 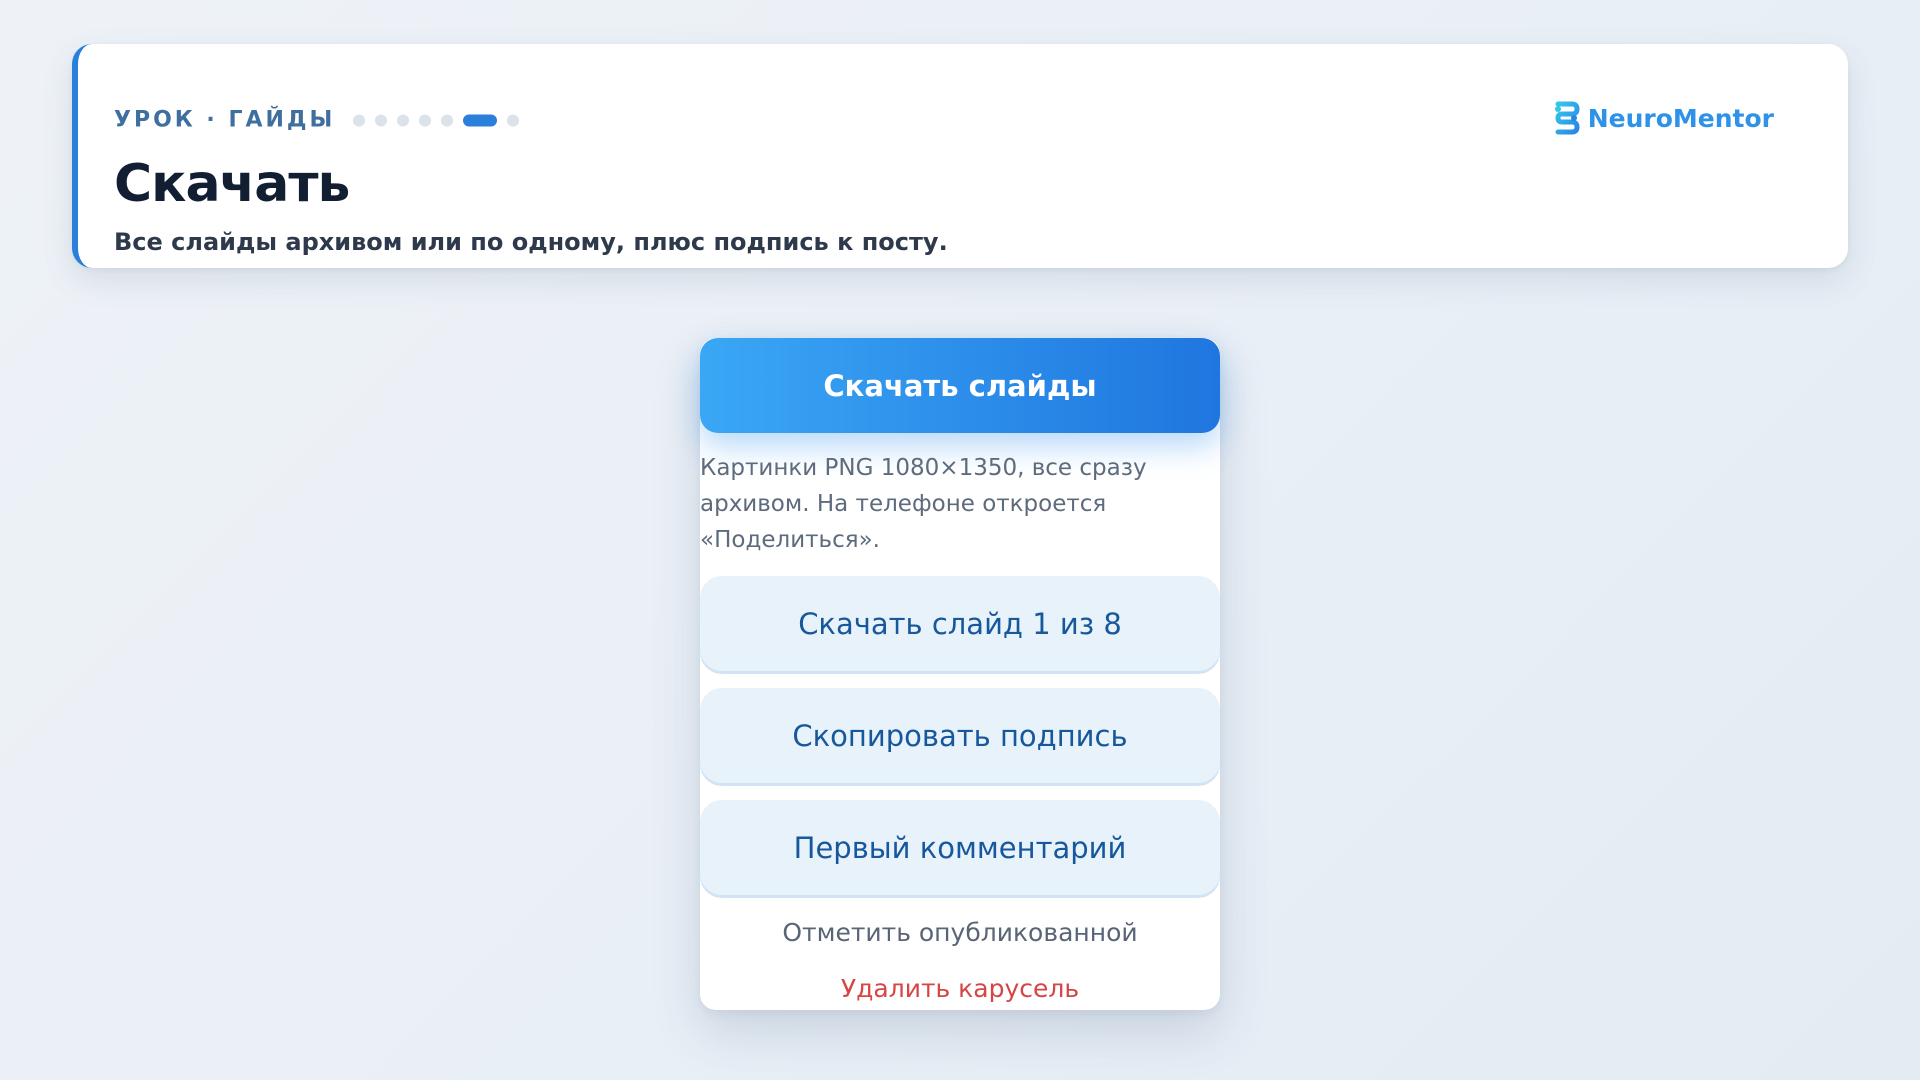 What do you see at coordinates (960, 735) in the screenshot?
I see `copy-caption-button: Скопировать подпись` at bounding box center [960, 735].